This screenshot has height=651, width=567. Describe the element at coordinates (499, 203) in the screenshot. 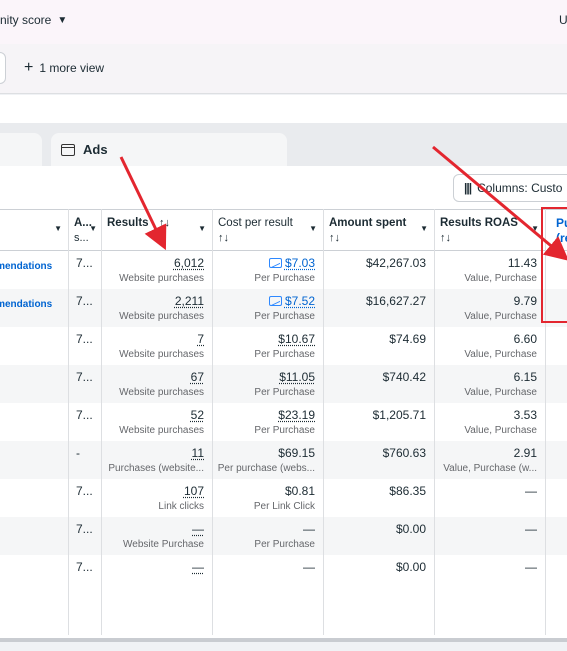

I see `annotation-arrow-purchases` at that location.